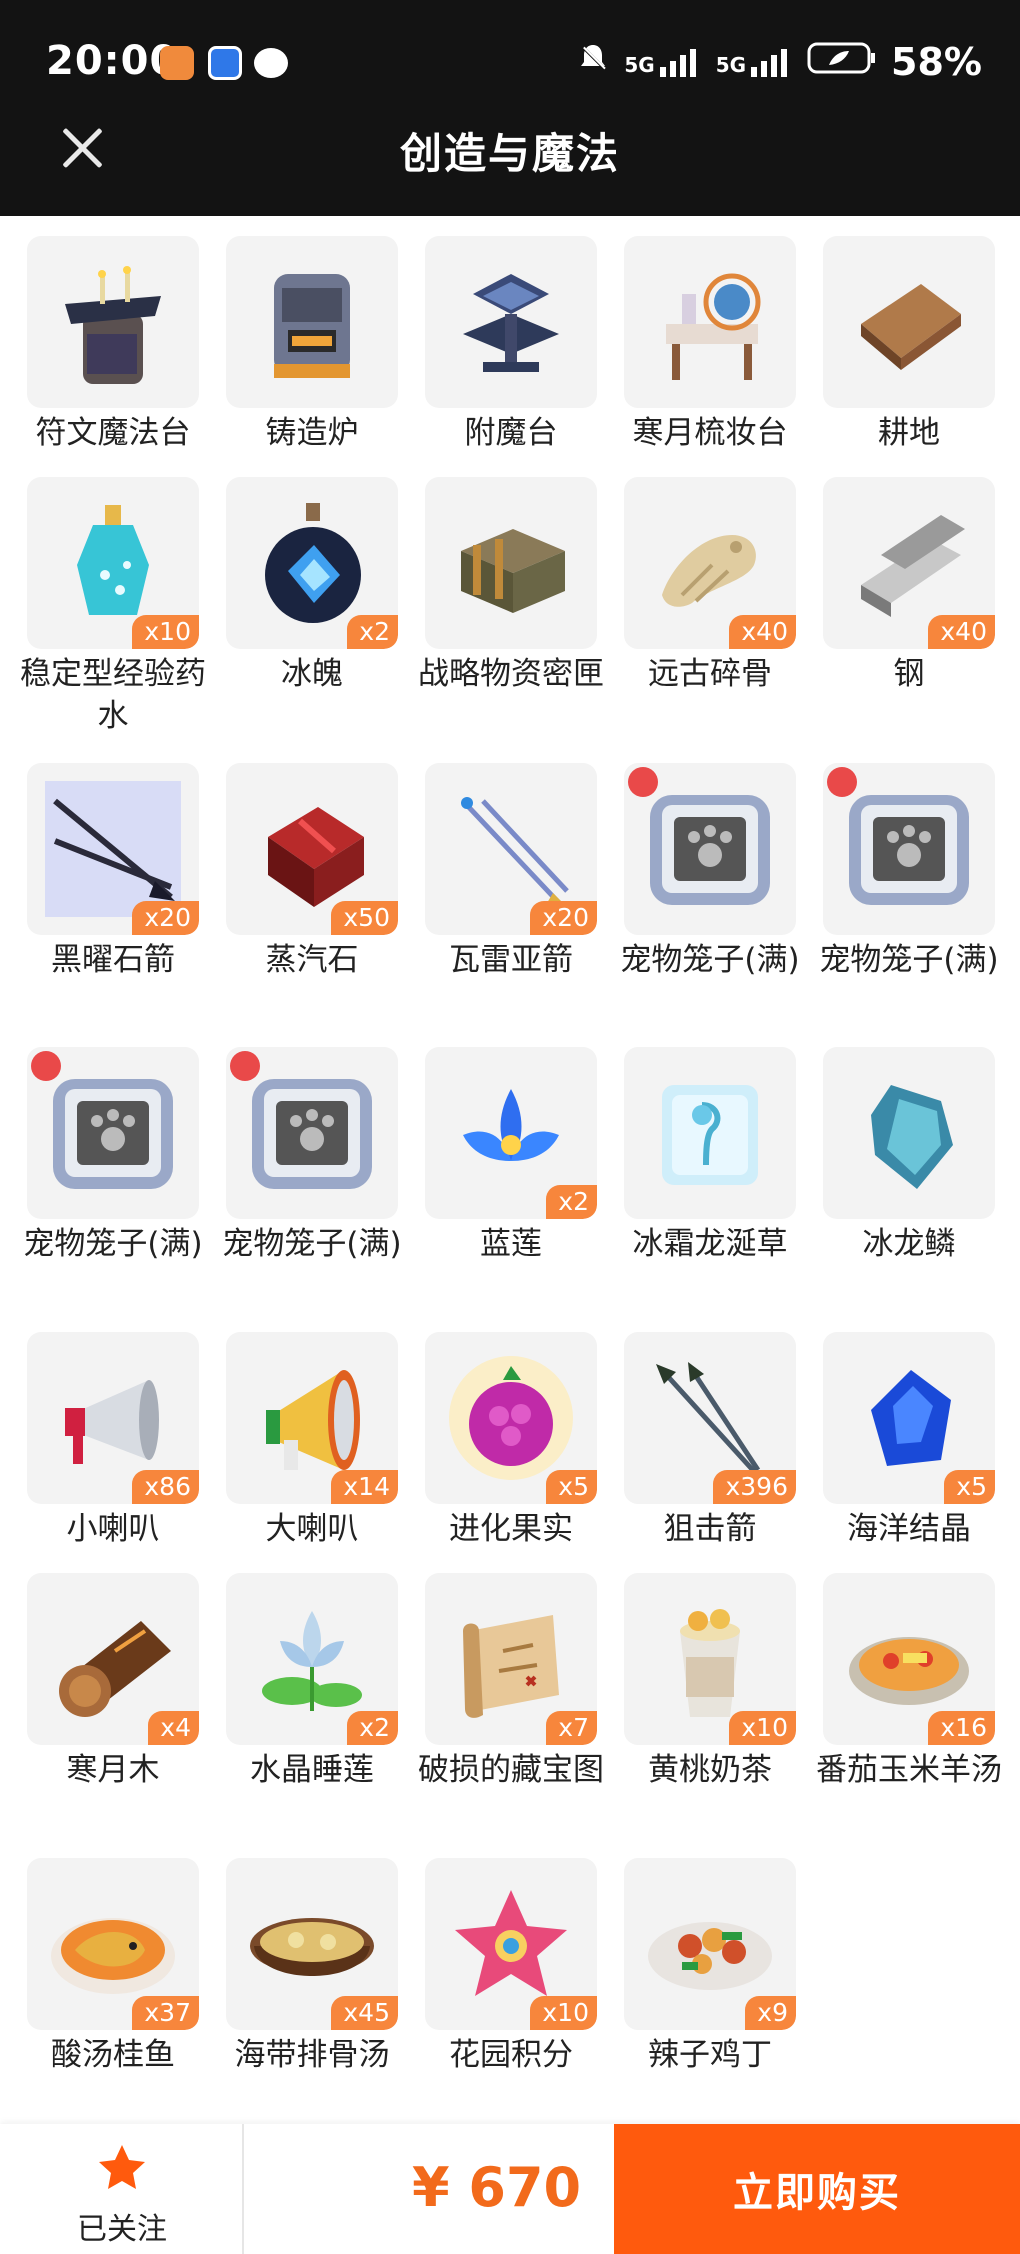  I want to click on potion-icon, so click(113, 560).